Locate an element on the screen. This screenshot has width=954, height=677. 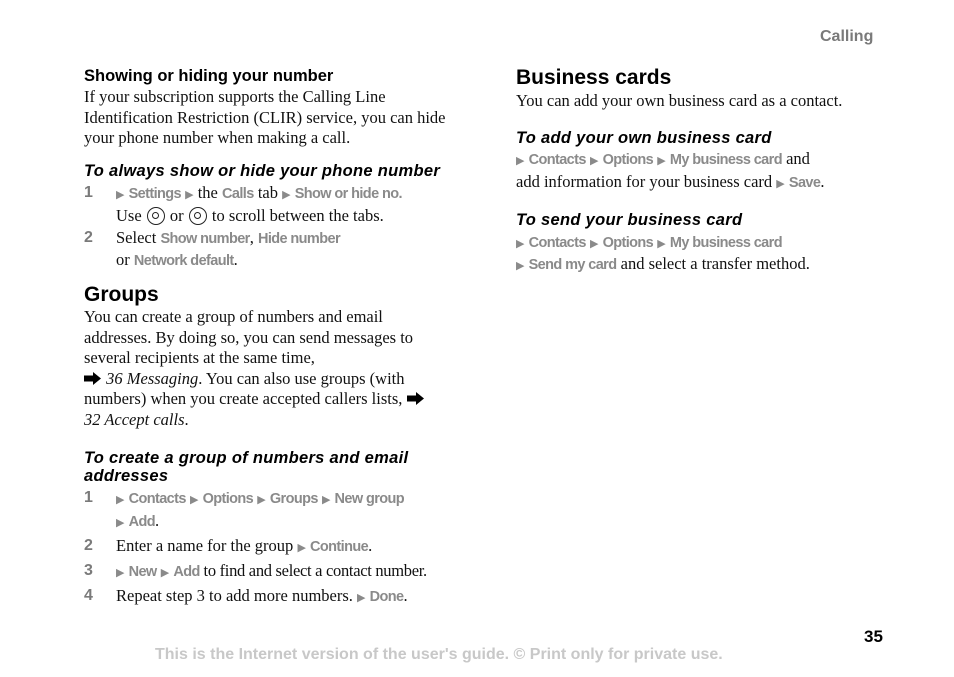
groups-heading: Groups is located at coordinates (121, 294).